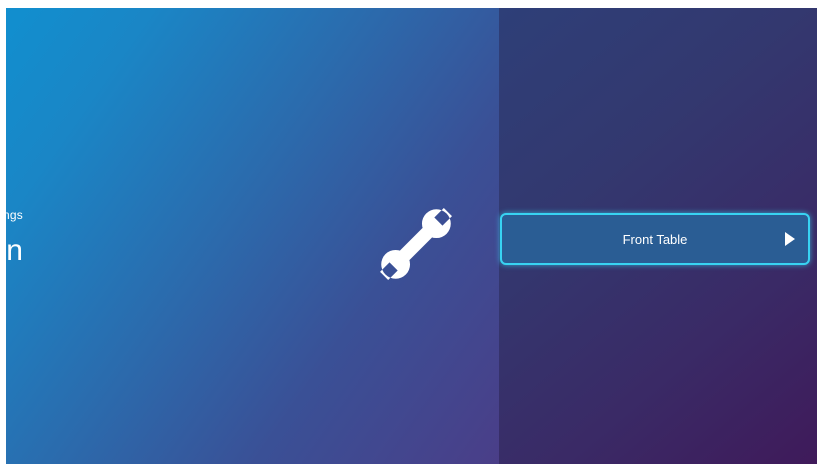 This screenshot has height=464, width=817. I want to click on play-arrow-icon, so click(790, 239).